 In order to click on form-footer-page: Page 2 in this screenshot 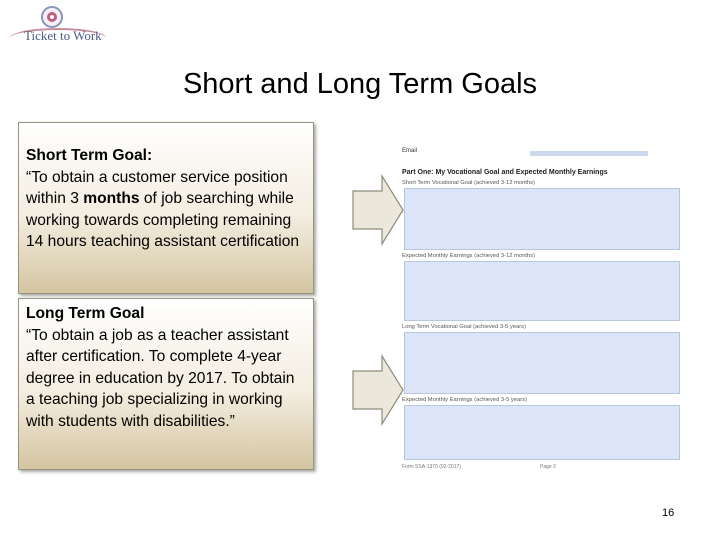, I will do `click(548, 467)`.